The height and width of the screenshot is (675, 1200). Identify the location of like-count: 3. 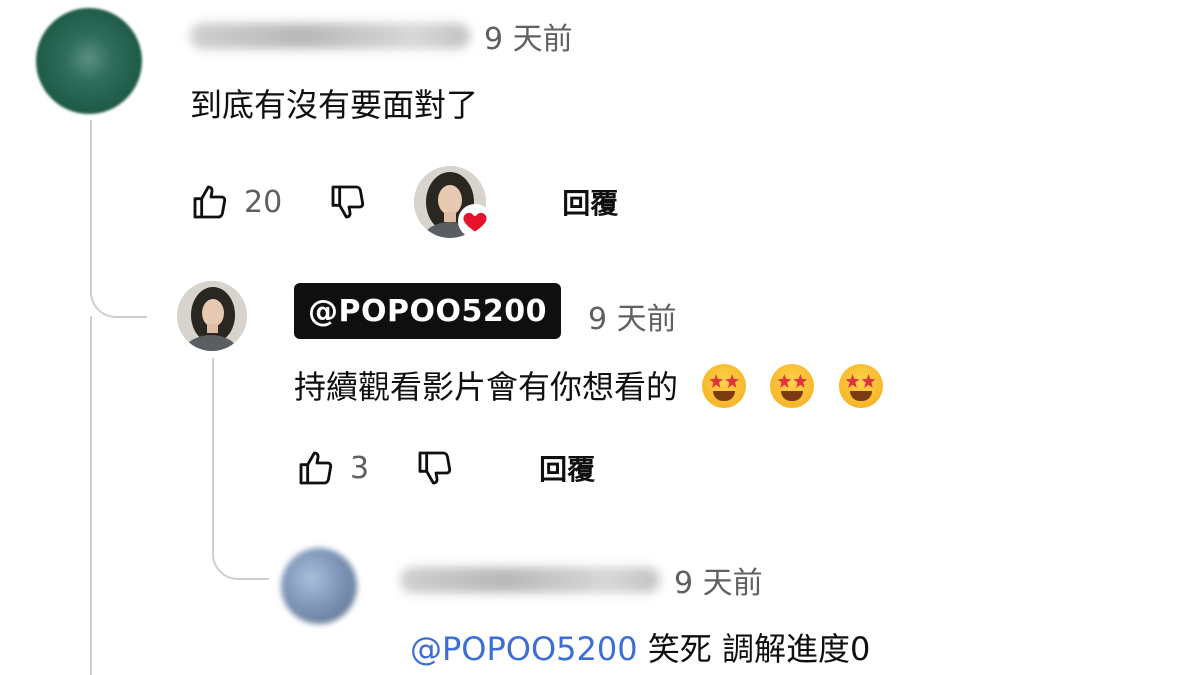
(360, 468).